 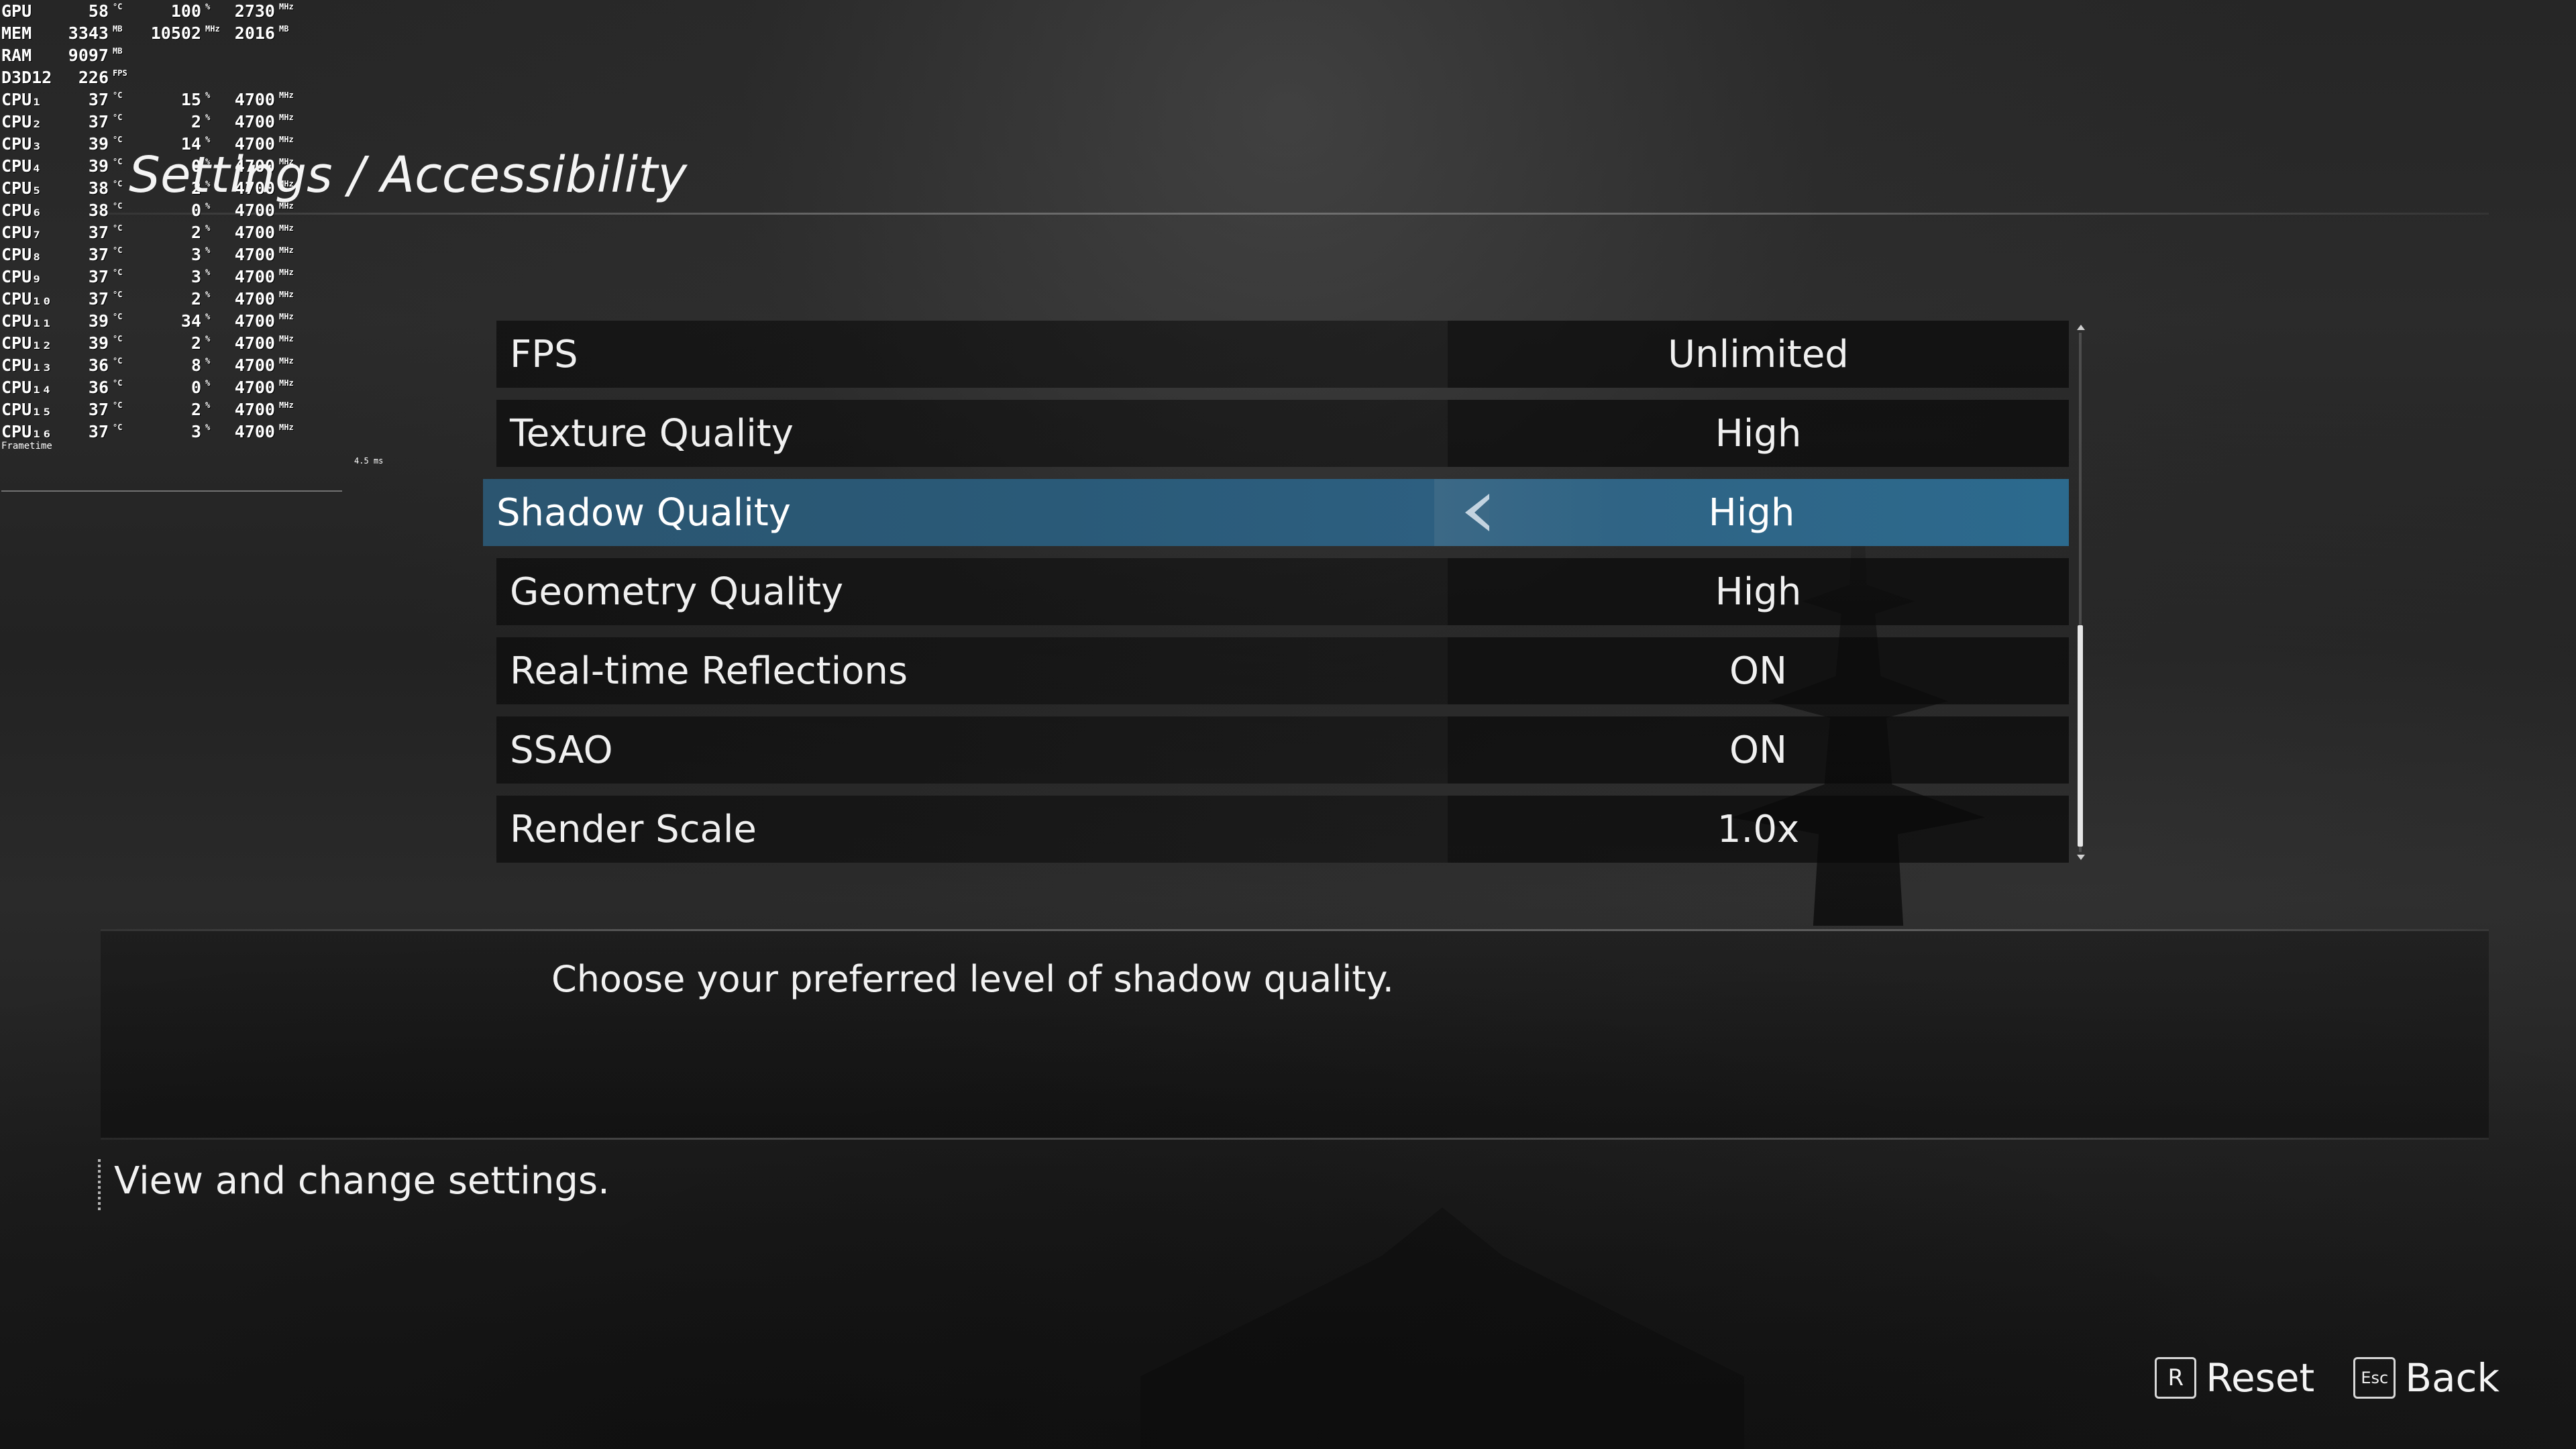 I want to click on overlay-label: D3D12, so click(x=26, y=77).